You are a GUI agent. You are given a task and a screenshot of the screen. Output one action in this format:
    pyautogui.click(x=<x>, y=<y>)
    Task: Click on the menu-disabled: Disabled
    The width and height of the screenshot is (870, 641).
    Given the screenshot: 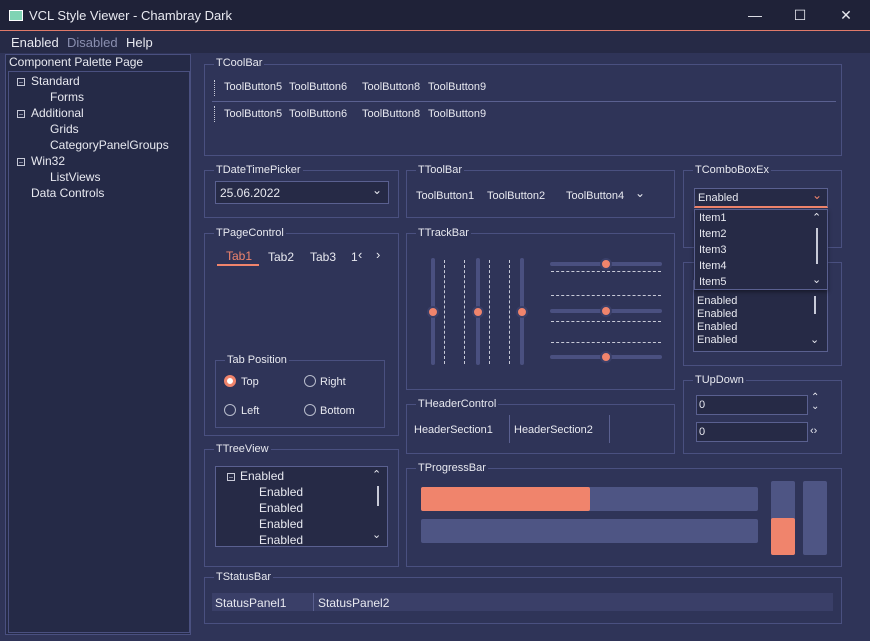 What is the action you would take?
    pyautogui.click(x=92, y=42)
    